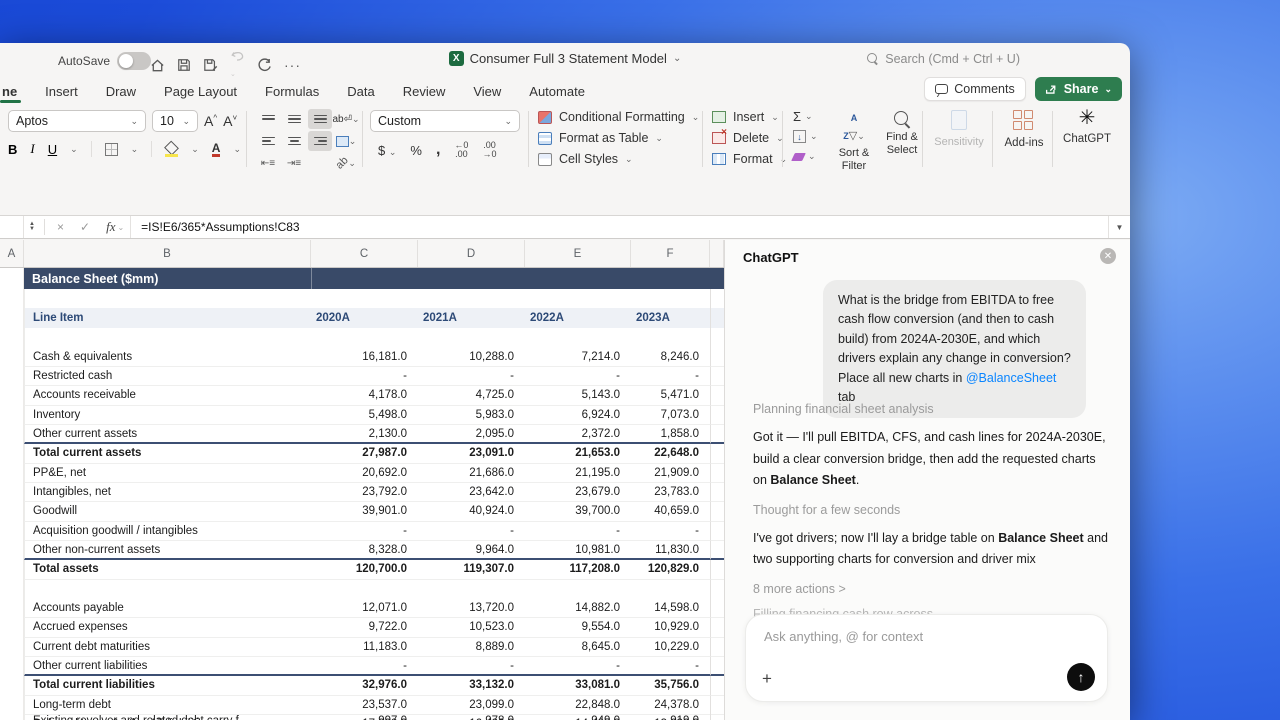 The image size is (1280, 720). What do you see at coordinates (975, 89) in the screenshot?
I see `comments-button: Comments` at bounding box center [975, 89].